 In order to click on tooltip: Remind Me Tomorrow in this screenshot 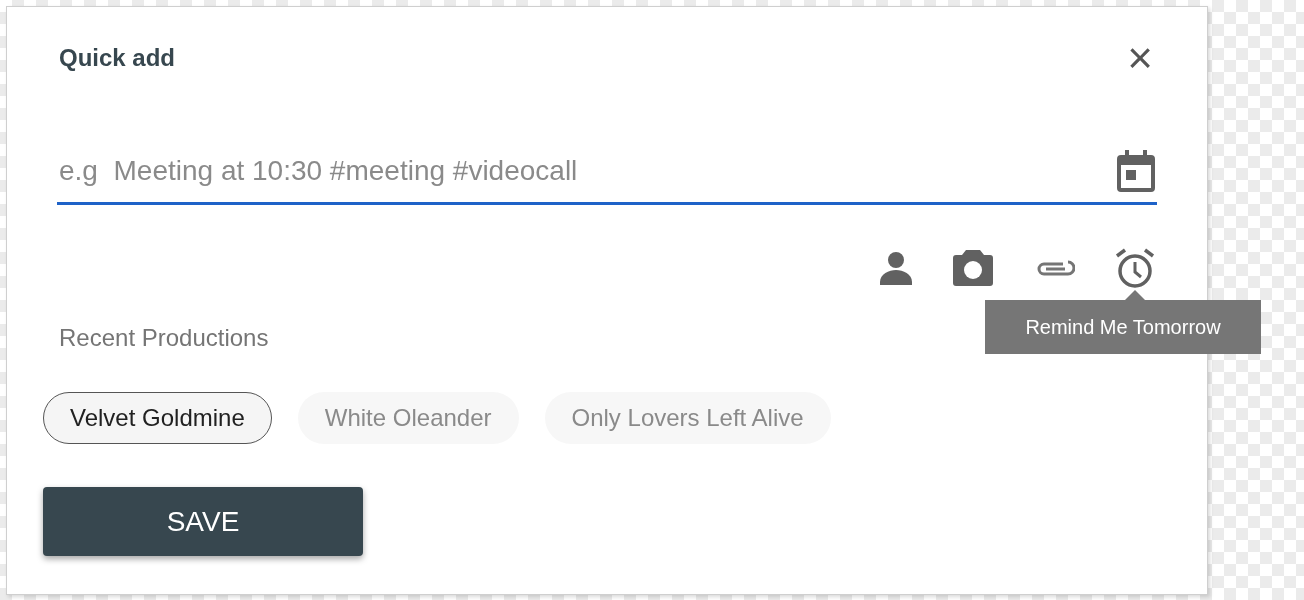, I will do `click(1123, 327)`.